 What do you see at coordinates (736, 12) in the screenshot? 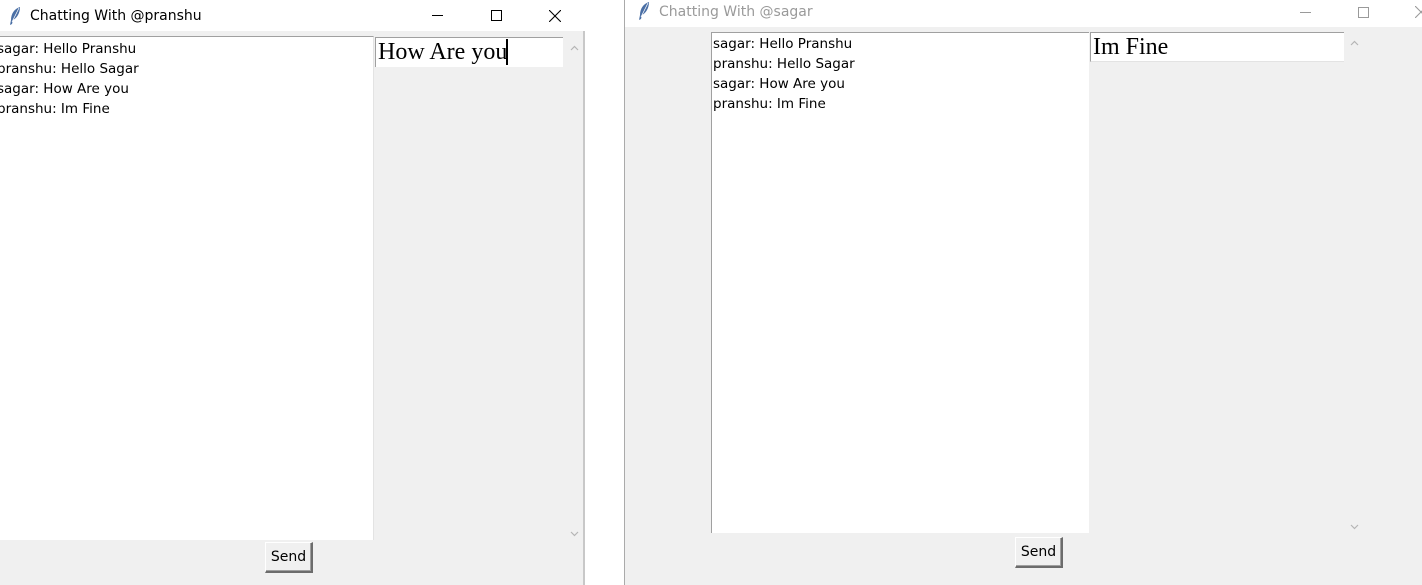
I see `window-title: Chatting With @sagar` at bounding box center [736, 12].